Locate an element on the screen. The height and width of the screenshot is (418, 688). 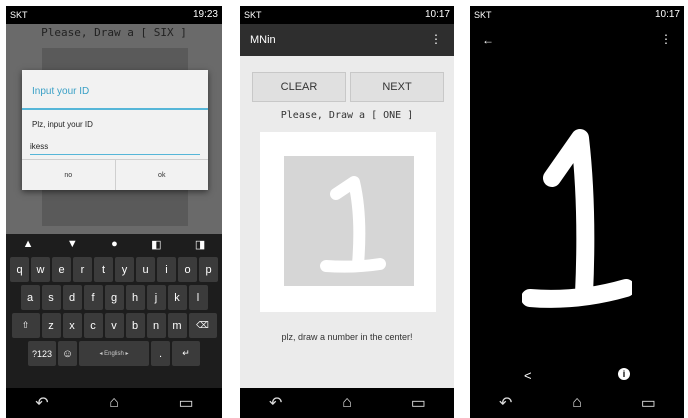
key: g is located at coordinates (114, 297).